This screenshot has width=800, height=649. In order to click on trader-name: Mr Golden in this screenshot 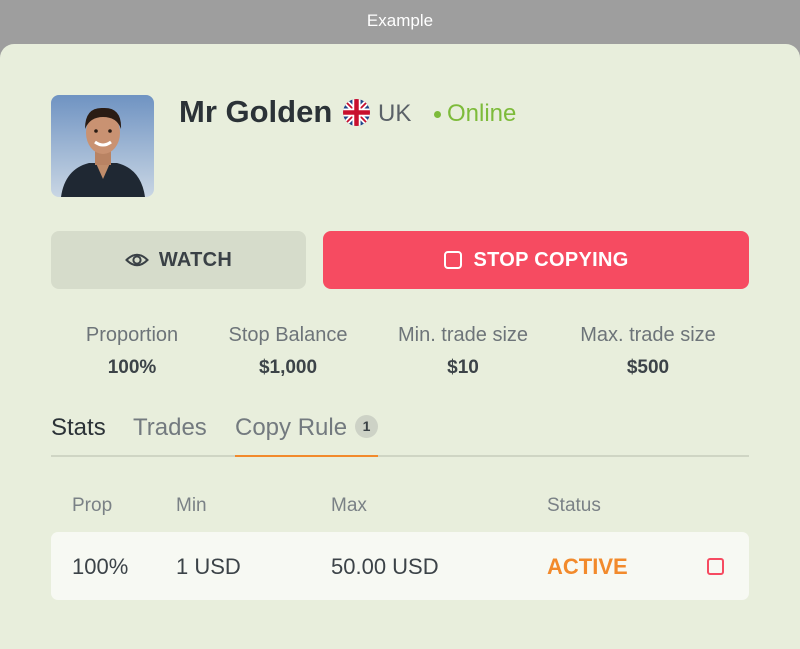, I will do `click(256, 111)`.